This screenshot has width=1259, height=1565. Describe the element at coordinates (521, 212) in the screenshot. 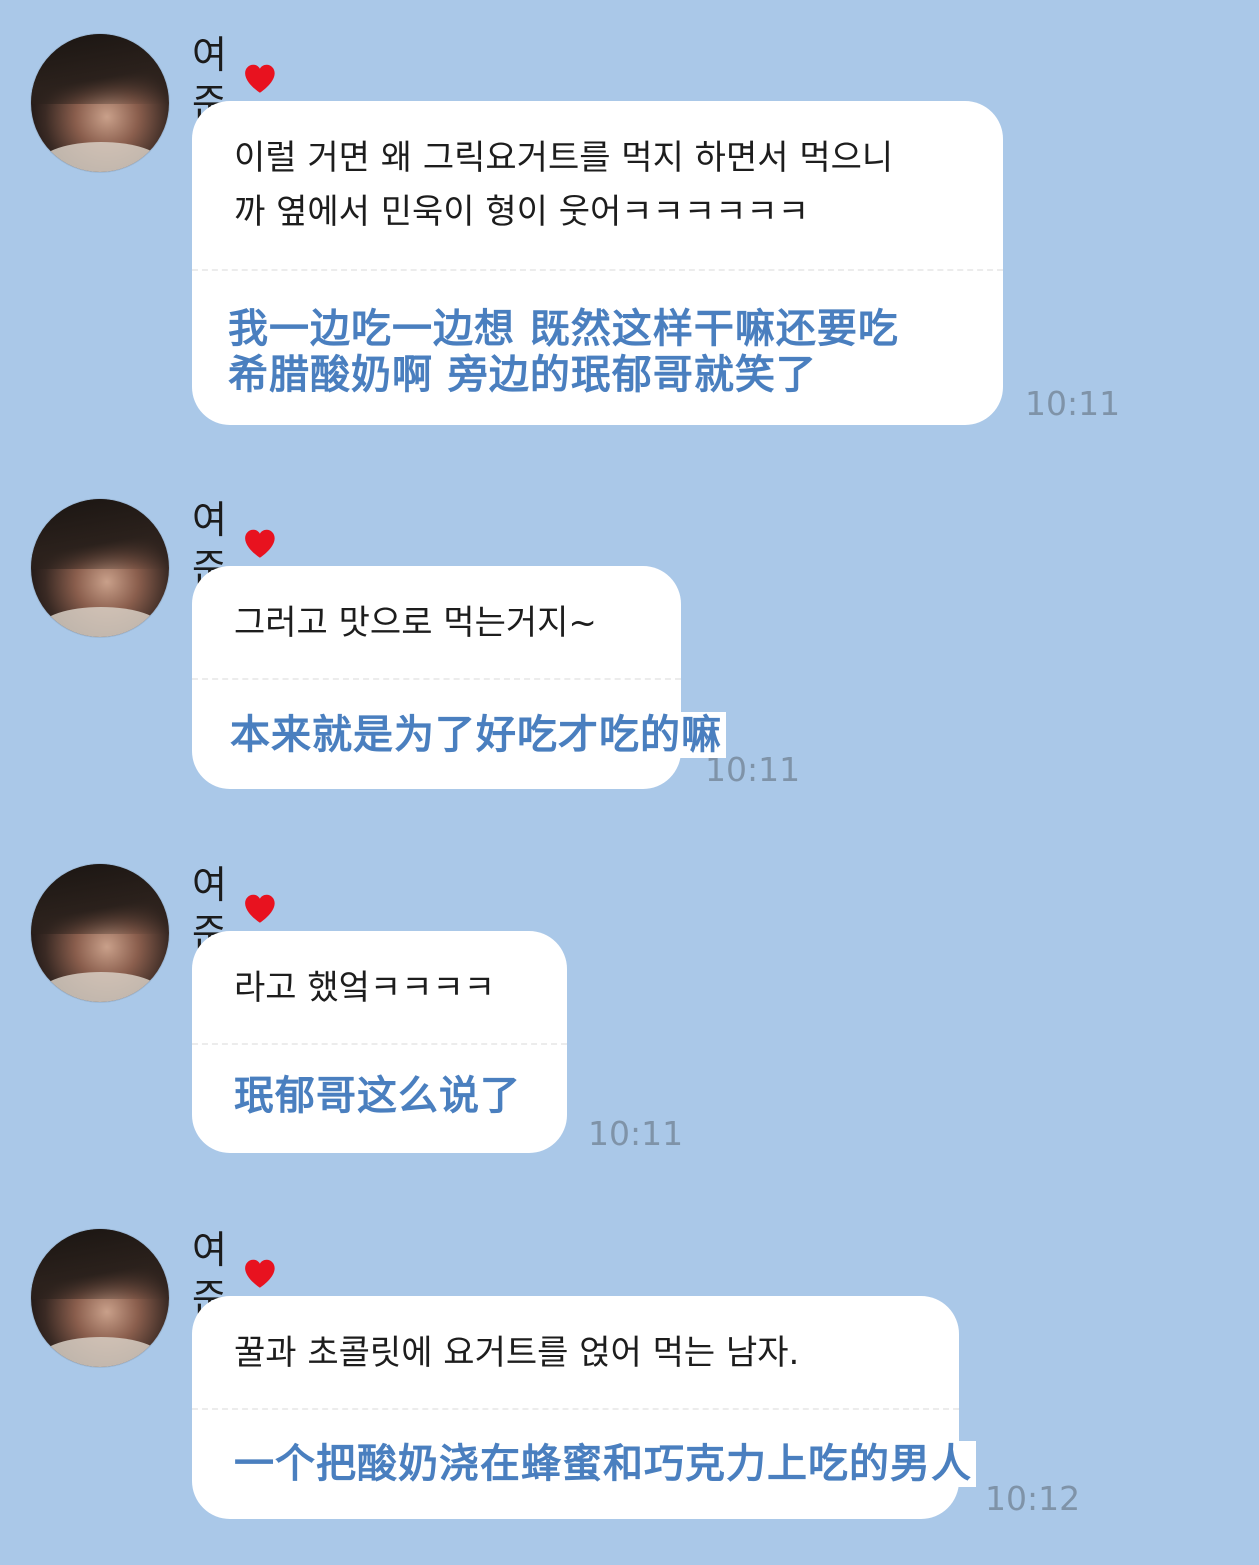

I see `message-text-line: 까 옆에서 민욱이 형이 웃어ㅋㅋㅋㅋㅋㅋ` at that location.